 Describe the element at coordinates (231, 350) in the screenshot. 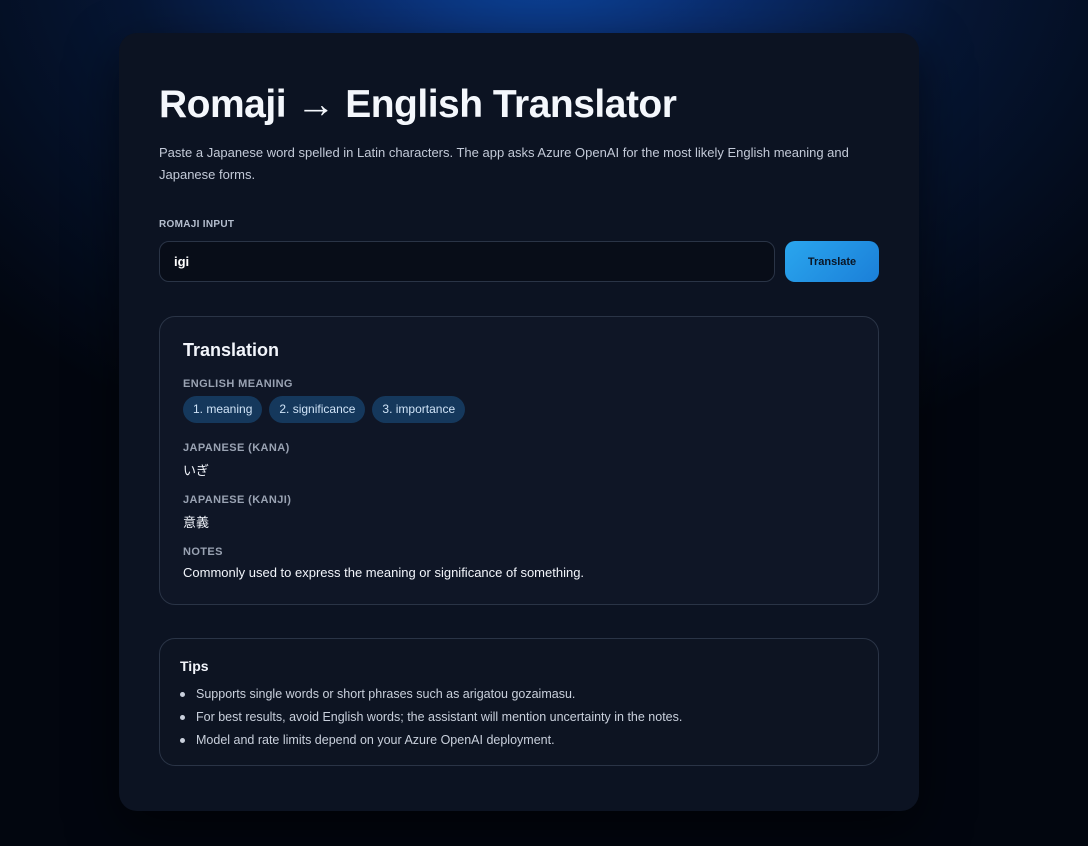

I see `result-title: Translation` at that location.